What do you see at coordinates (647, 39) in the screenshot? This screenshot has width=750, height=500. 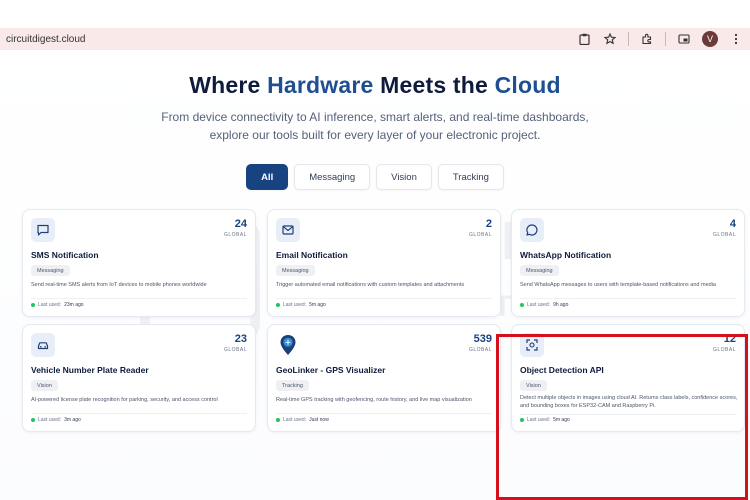 I see `extensions-puzzle-icon` at bounding box center [647, 39].